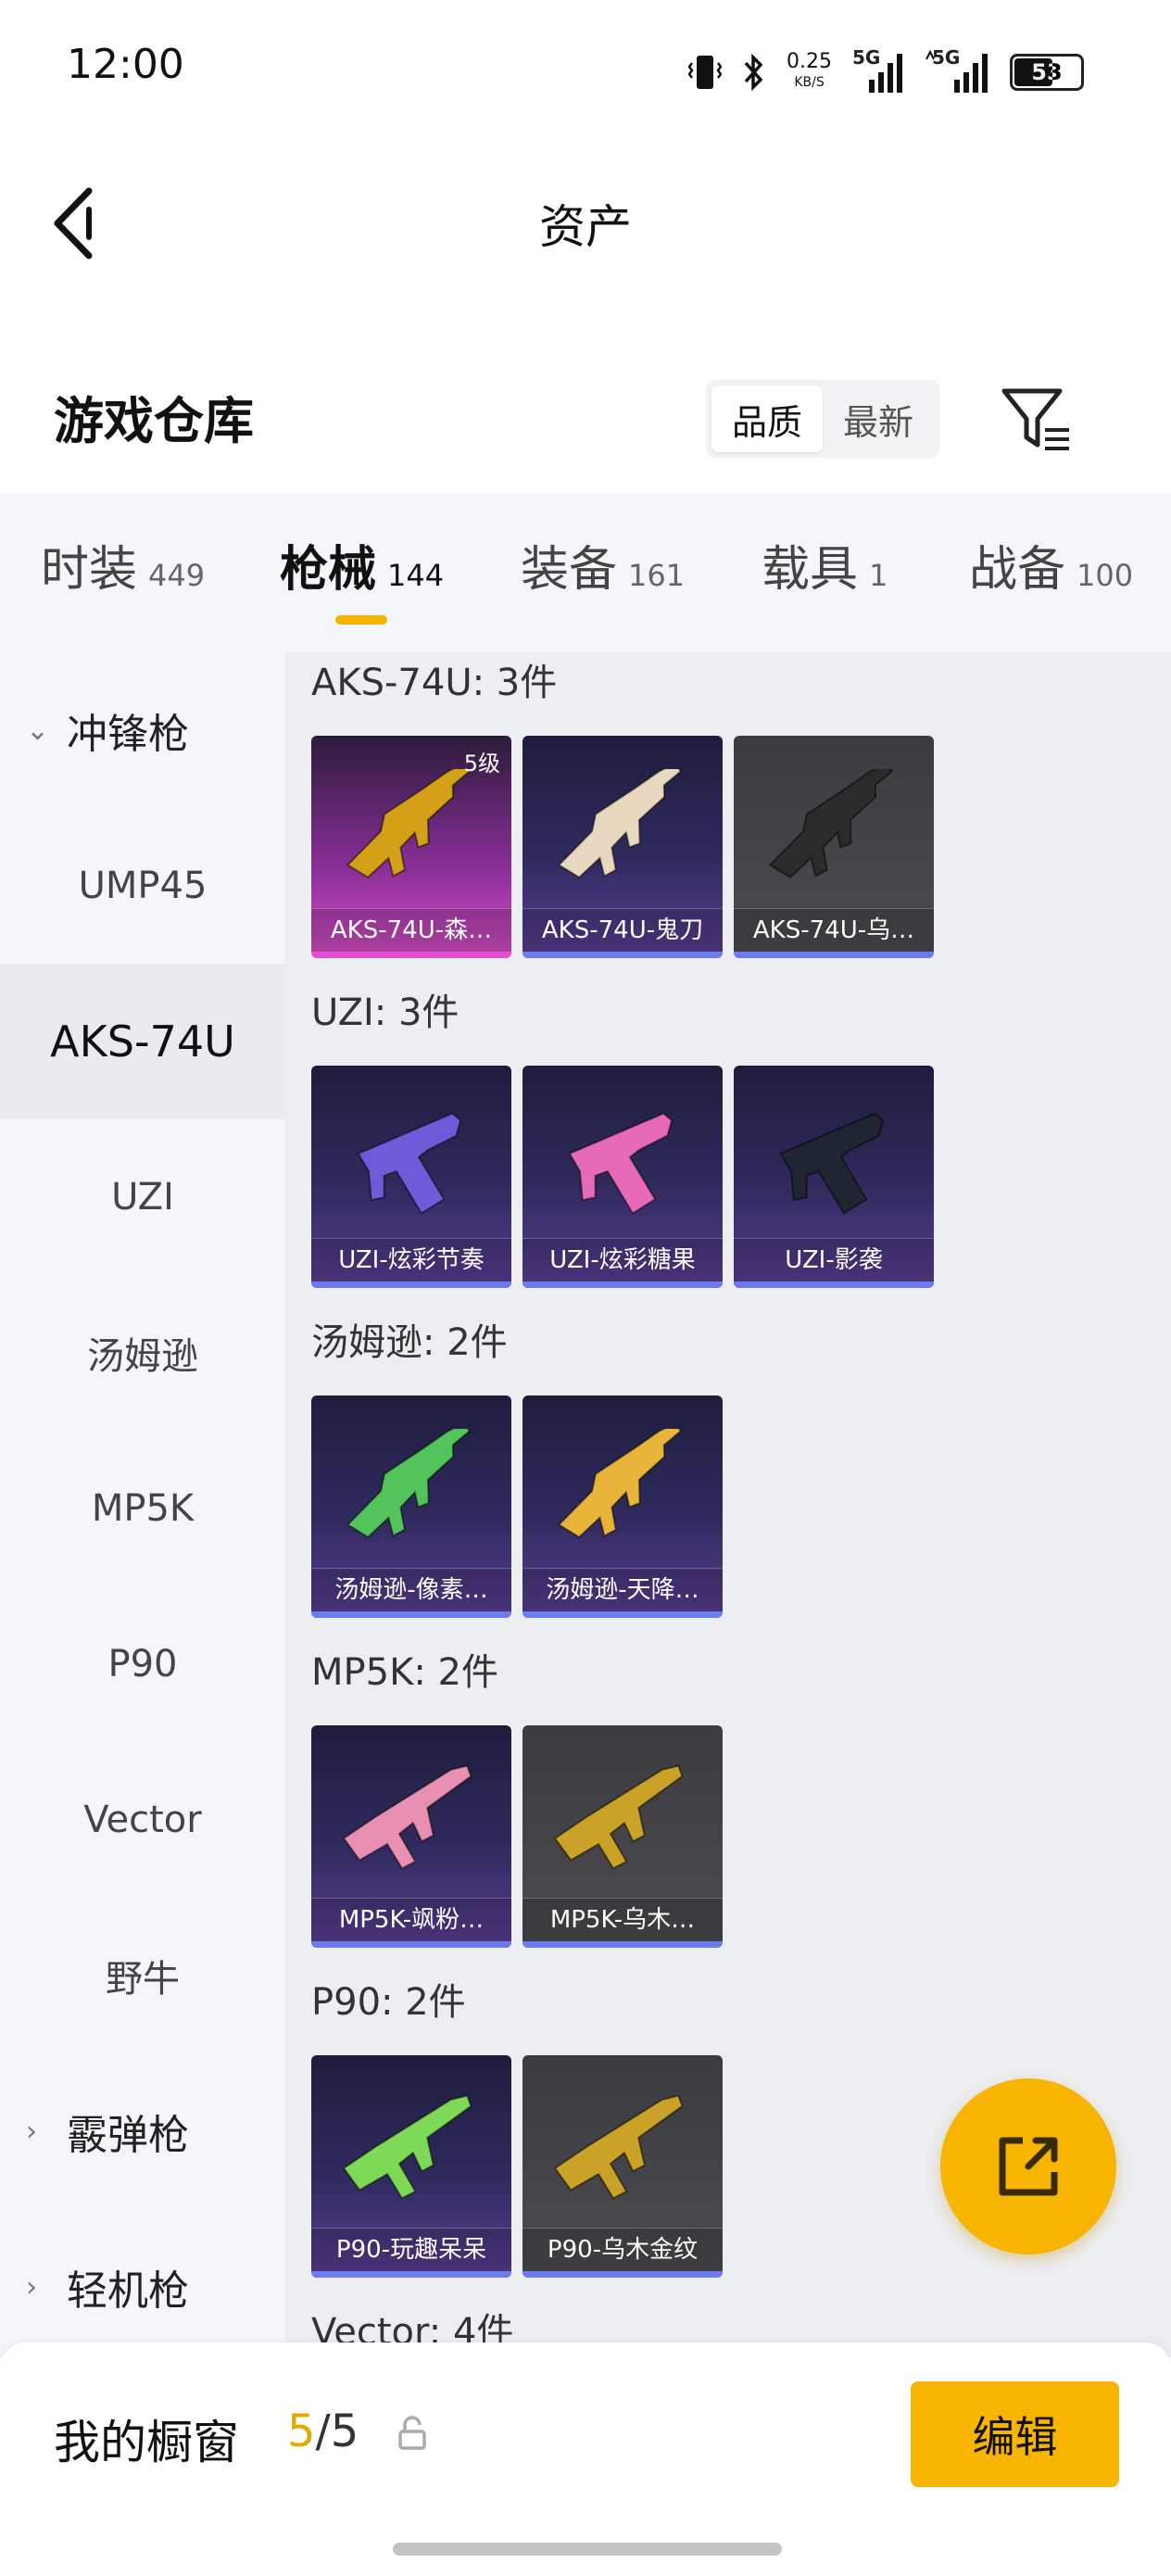 This screenshot has width=1171, height=2576. I want to click on showcase-count: 5/5, so click(323, 2431).